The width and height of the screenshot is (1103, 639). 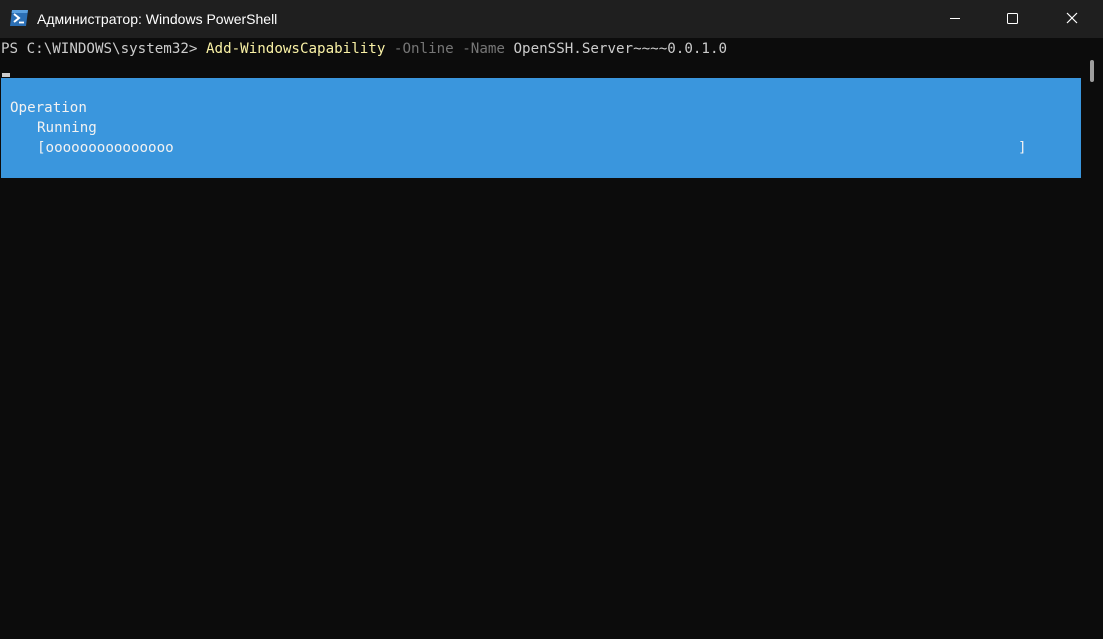 I want to click on progress-bar: [ooooooooooooooo, so click(x=105, y=148).